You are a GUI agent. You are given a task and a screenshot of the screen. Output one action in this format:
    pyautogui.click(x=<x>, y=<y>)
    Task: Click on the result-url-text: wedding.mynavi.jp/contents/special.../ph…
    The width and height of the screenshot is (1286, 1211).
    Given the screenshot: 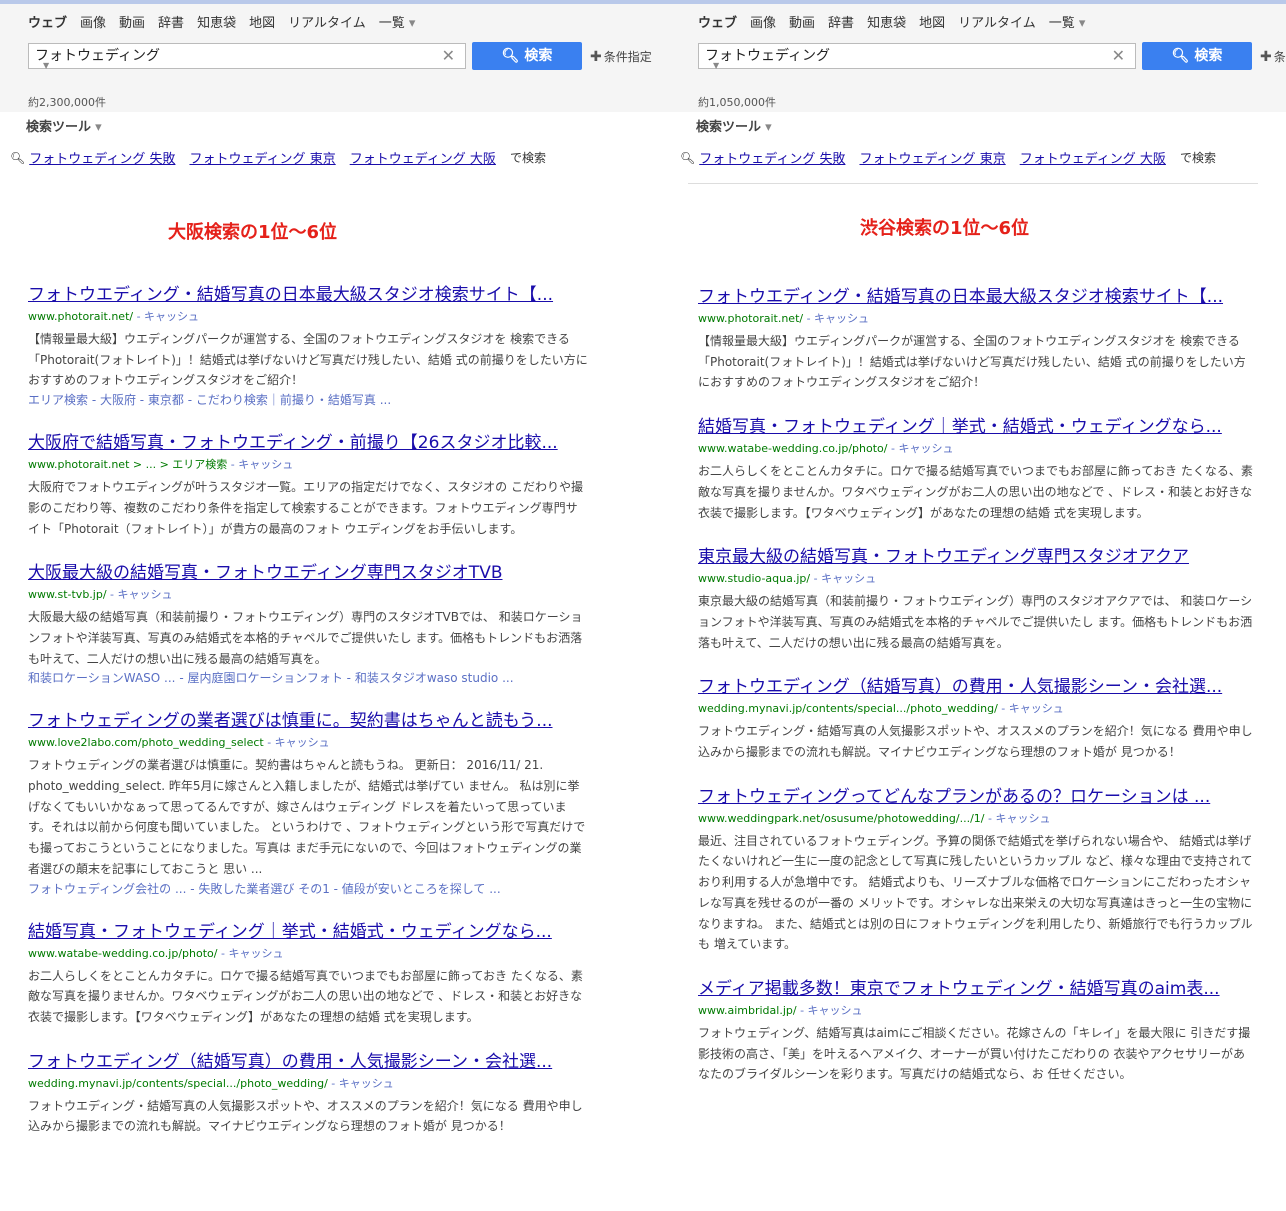 What is the action you would take?
    pyautogui.click(x=178, y=1083)
    